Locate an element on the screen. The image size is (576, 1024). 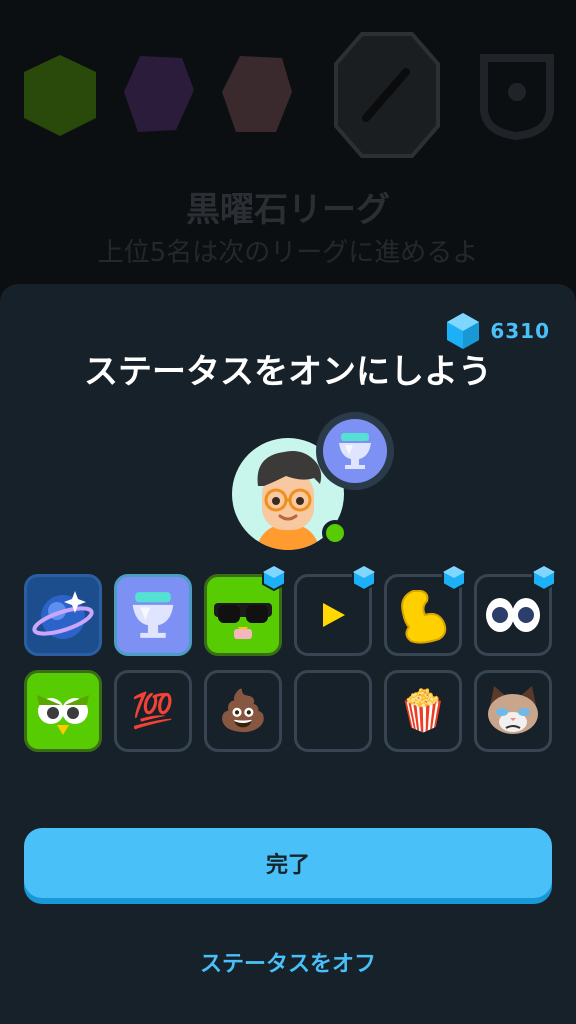
status-option-empty is located at coordinates (333, 711).